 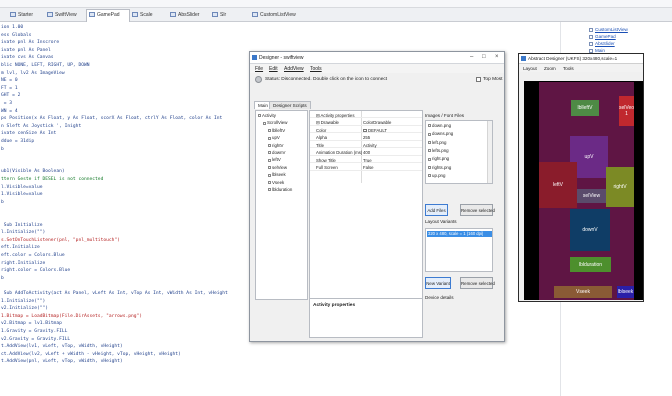 What do you see at coordinates (274, 159) in the screenshot?
I see `tree-item: leftV` at bounding box center [274, 159].